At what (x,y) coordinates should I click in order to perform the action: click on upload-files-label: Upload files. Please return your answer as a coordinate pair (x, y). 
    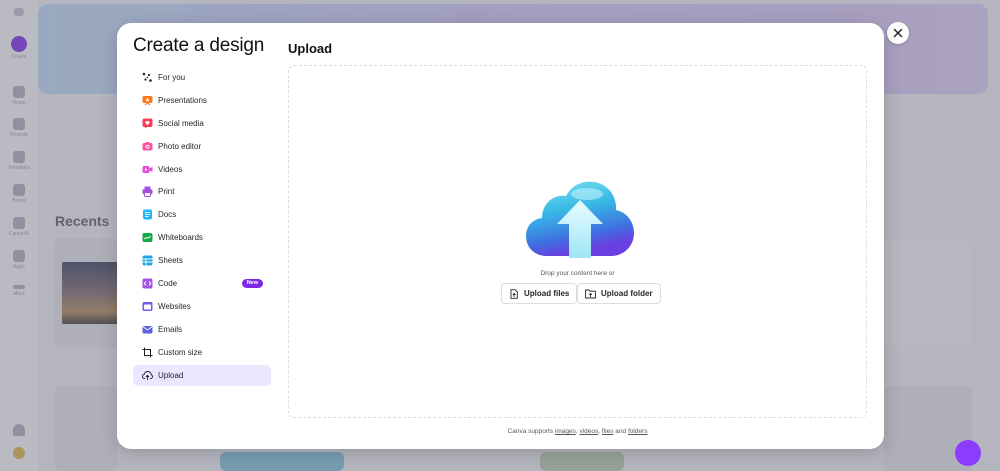
    Looking at the image, I should click on (547, 293).